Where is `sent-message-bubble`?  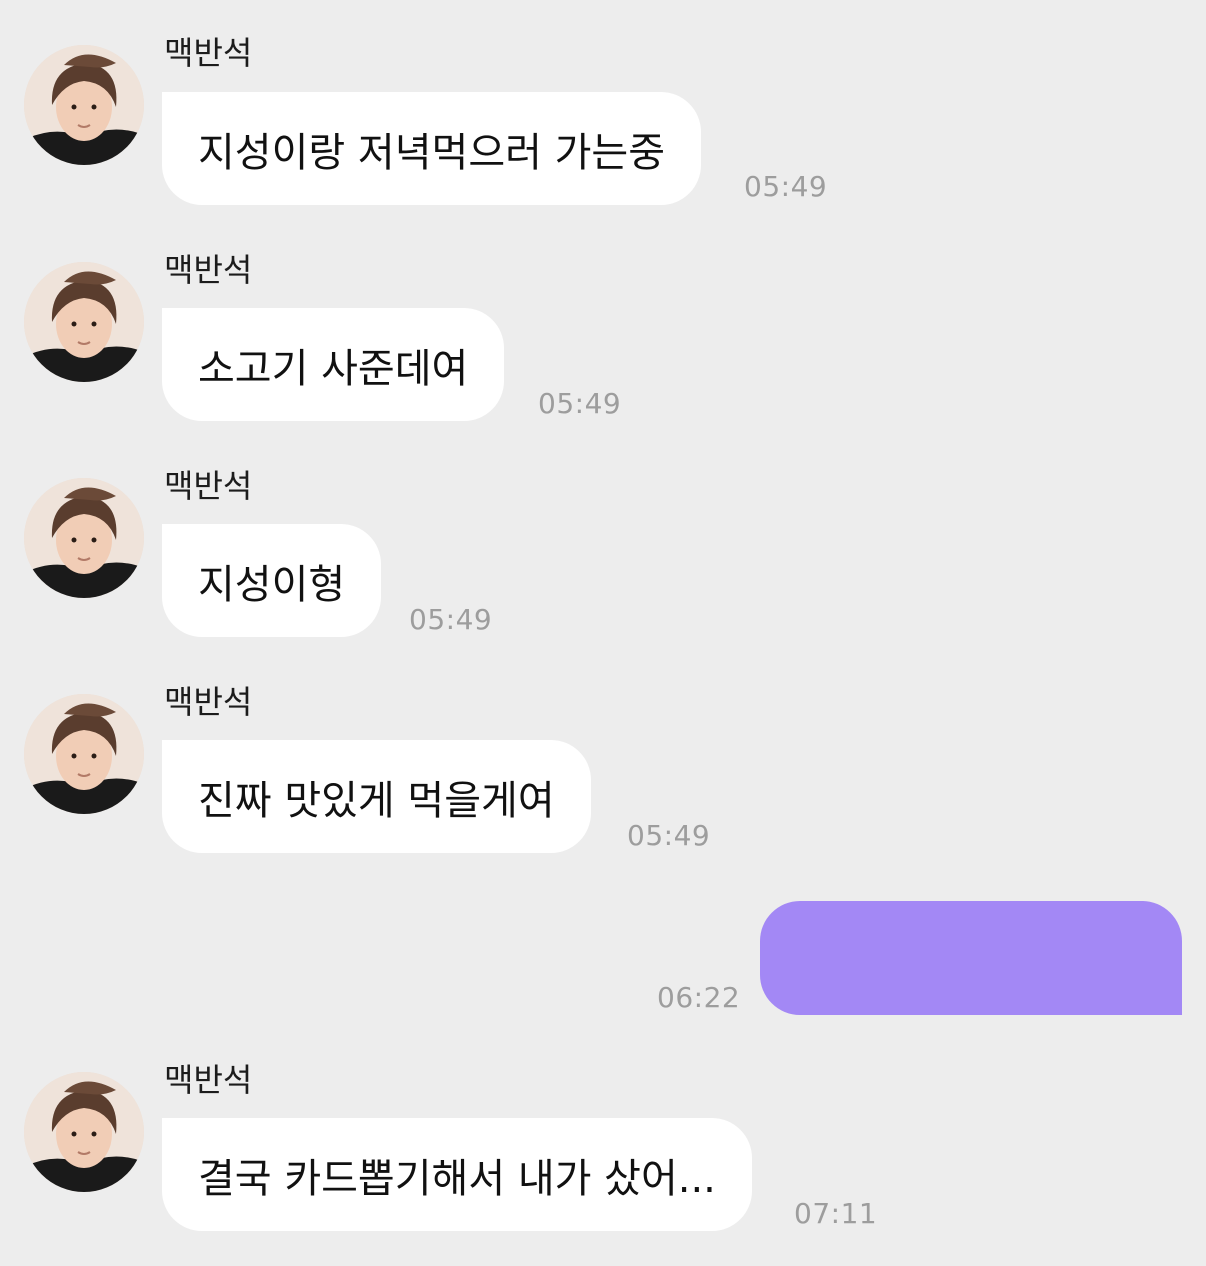 sent-message-bubble is located at coordinates (971, 958).